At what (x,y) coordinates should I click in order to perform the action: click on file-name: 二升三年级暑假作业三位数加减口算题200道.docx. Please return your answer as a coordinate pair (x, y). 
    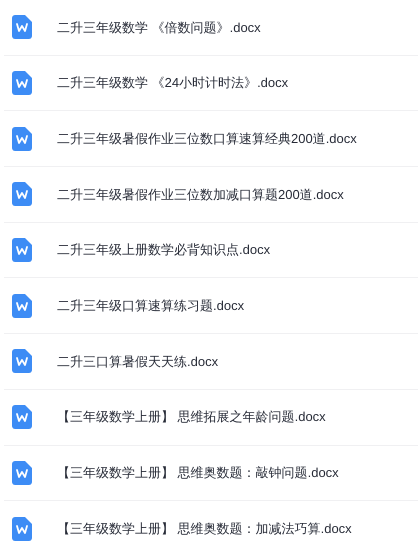
    Looking at the image, I should click on (200, 194).